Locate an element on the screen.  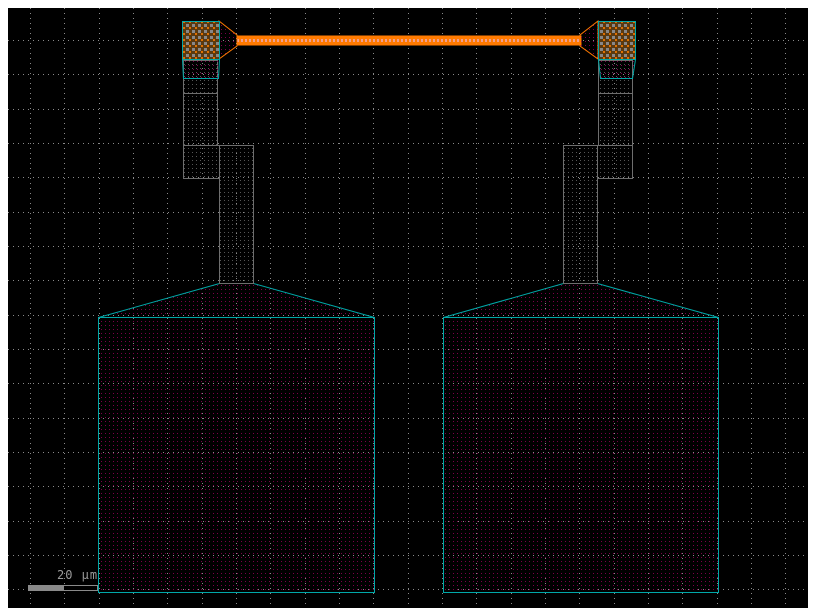
left-grating-coupler is located at coordinates (201, 40).